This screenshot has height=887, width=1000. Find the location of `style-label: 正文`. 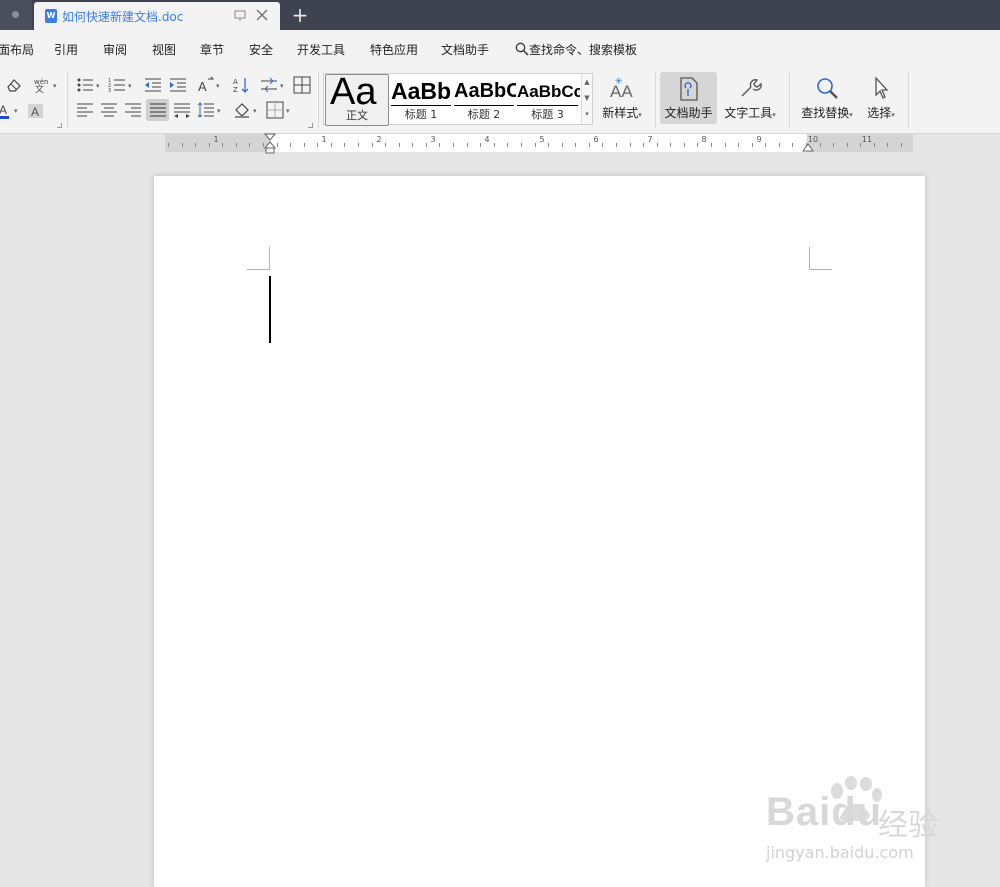

style-label: 正文 is located at coordinates (357, 115).